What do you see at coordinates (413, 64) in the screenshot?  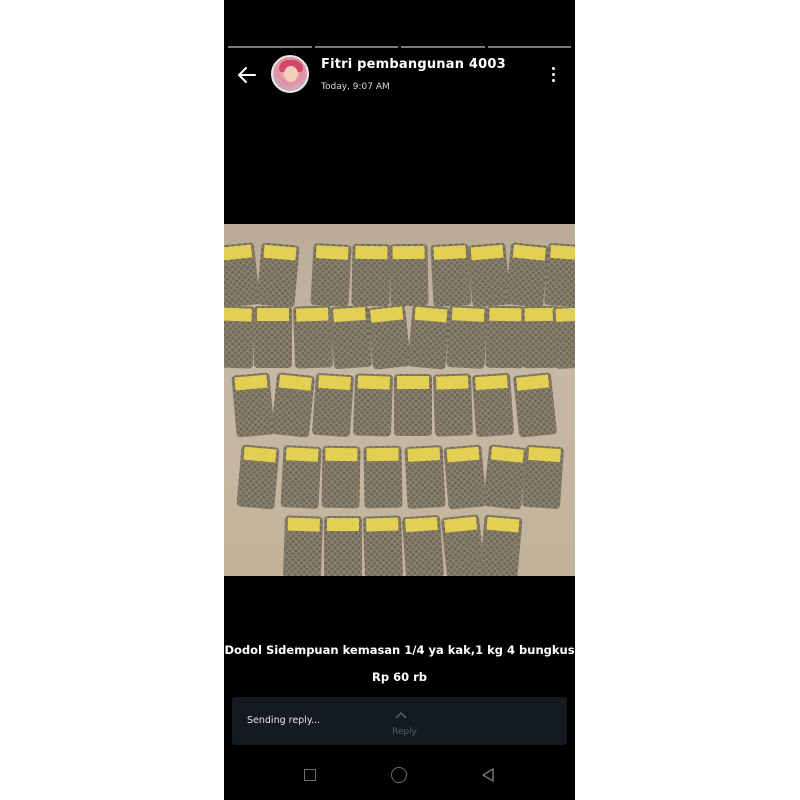 I see `user-name: Fitri pembangunan 4003` at bounding box center [413, 64].